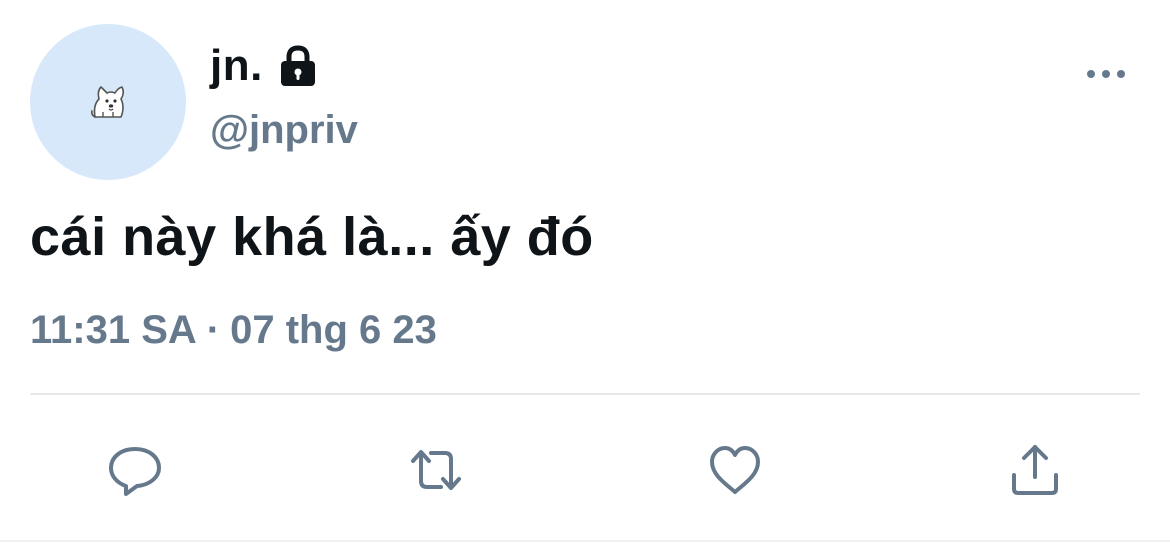 This screenshot has width=1170, height=558. I want to click on more-options-button, so click(1106, 74).